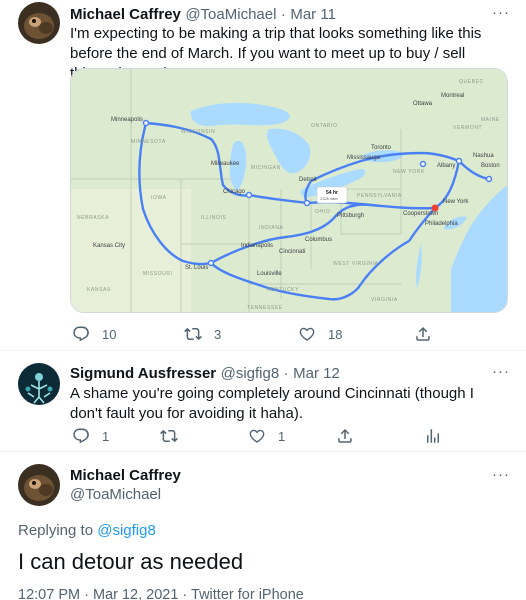  What do you see at coordinates (128, 334) in the screenshot?
I see `reply-button: 10` at bounding box center [128, 334].